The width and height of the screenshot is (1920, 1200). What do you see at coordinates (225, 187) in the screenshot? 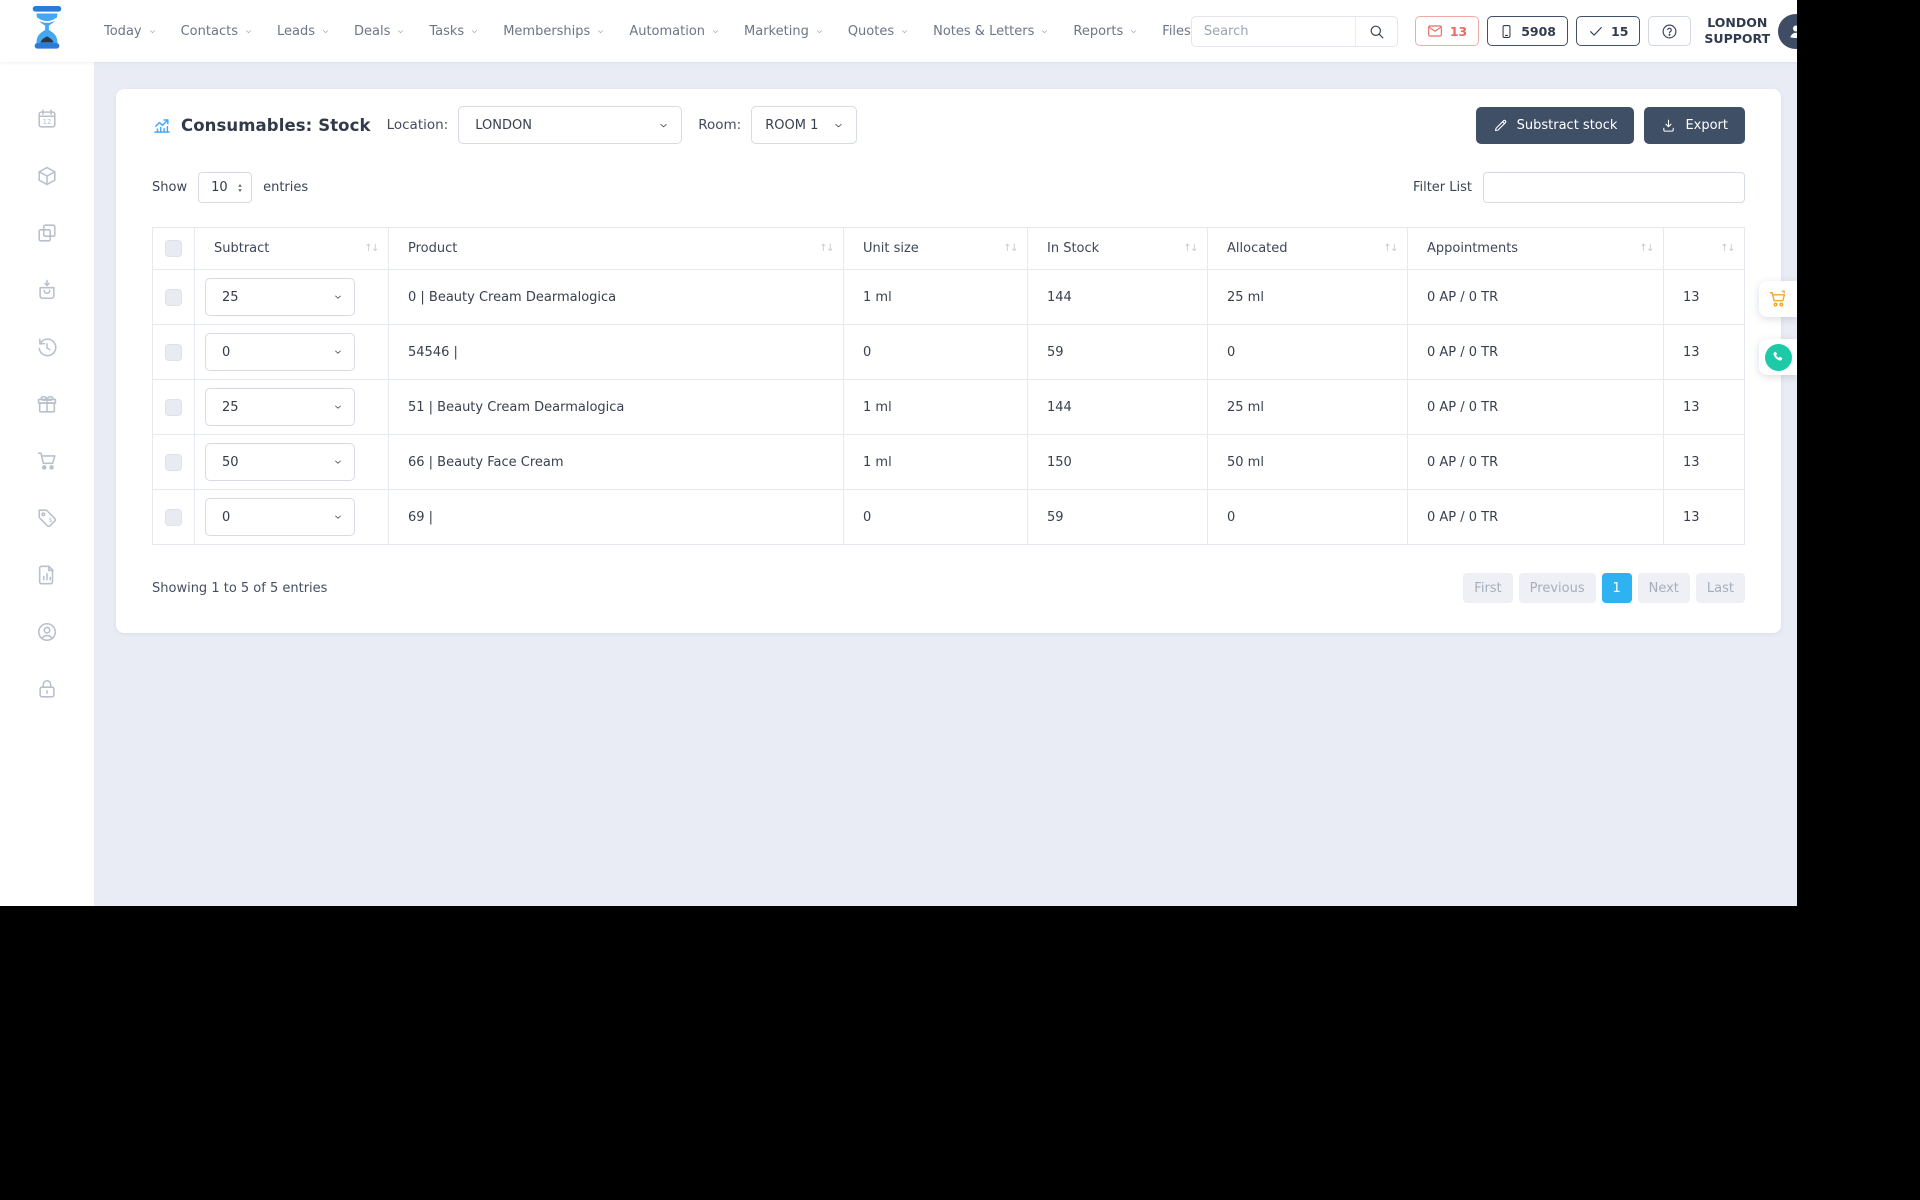
I see `show-entries-input: 10` at bounding box center [225, 187].